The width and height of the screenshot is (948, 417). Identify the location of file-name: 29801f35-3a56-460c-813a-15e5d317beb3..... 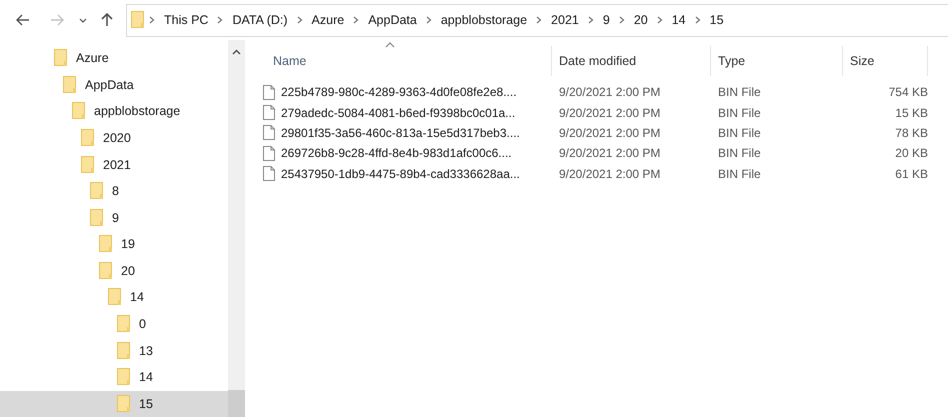
(403, 132).